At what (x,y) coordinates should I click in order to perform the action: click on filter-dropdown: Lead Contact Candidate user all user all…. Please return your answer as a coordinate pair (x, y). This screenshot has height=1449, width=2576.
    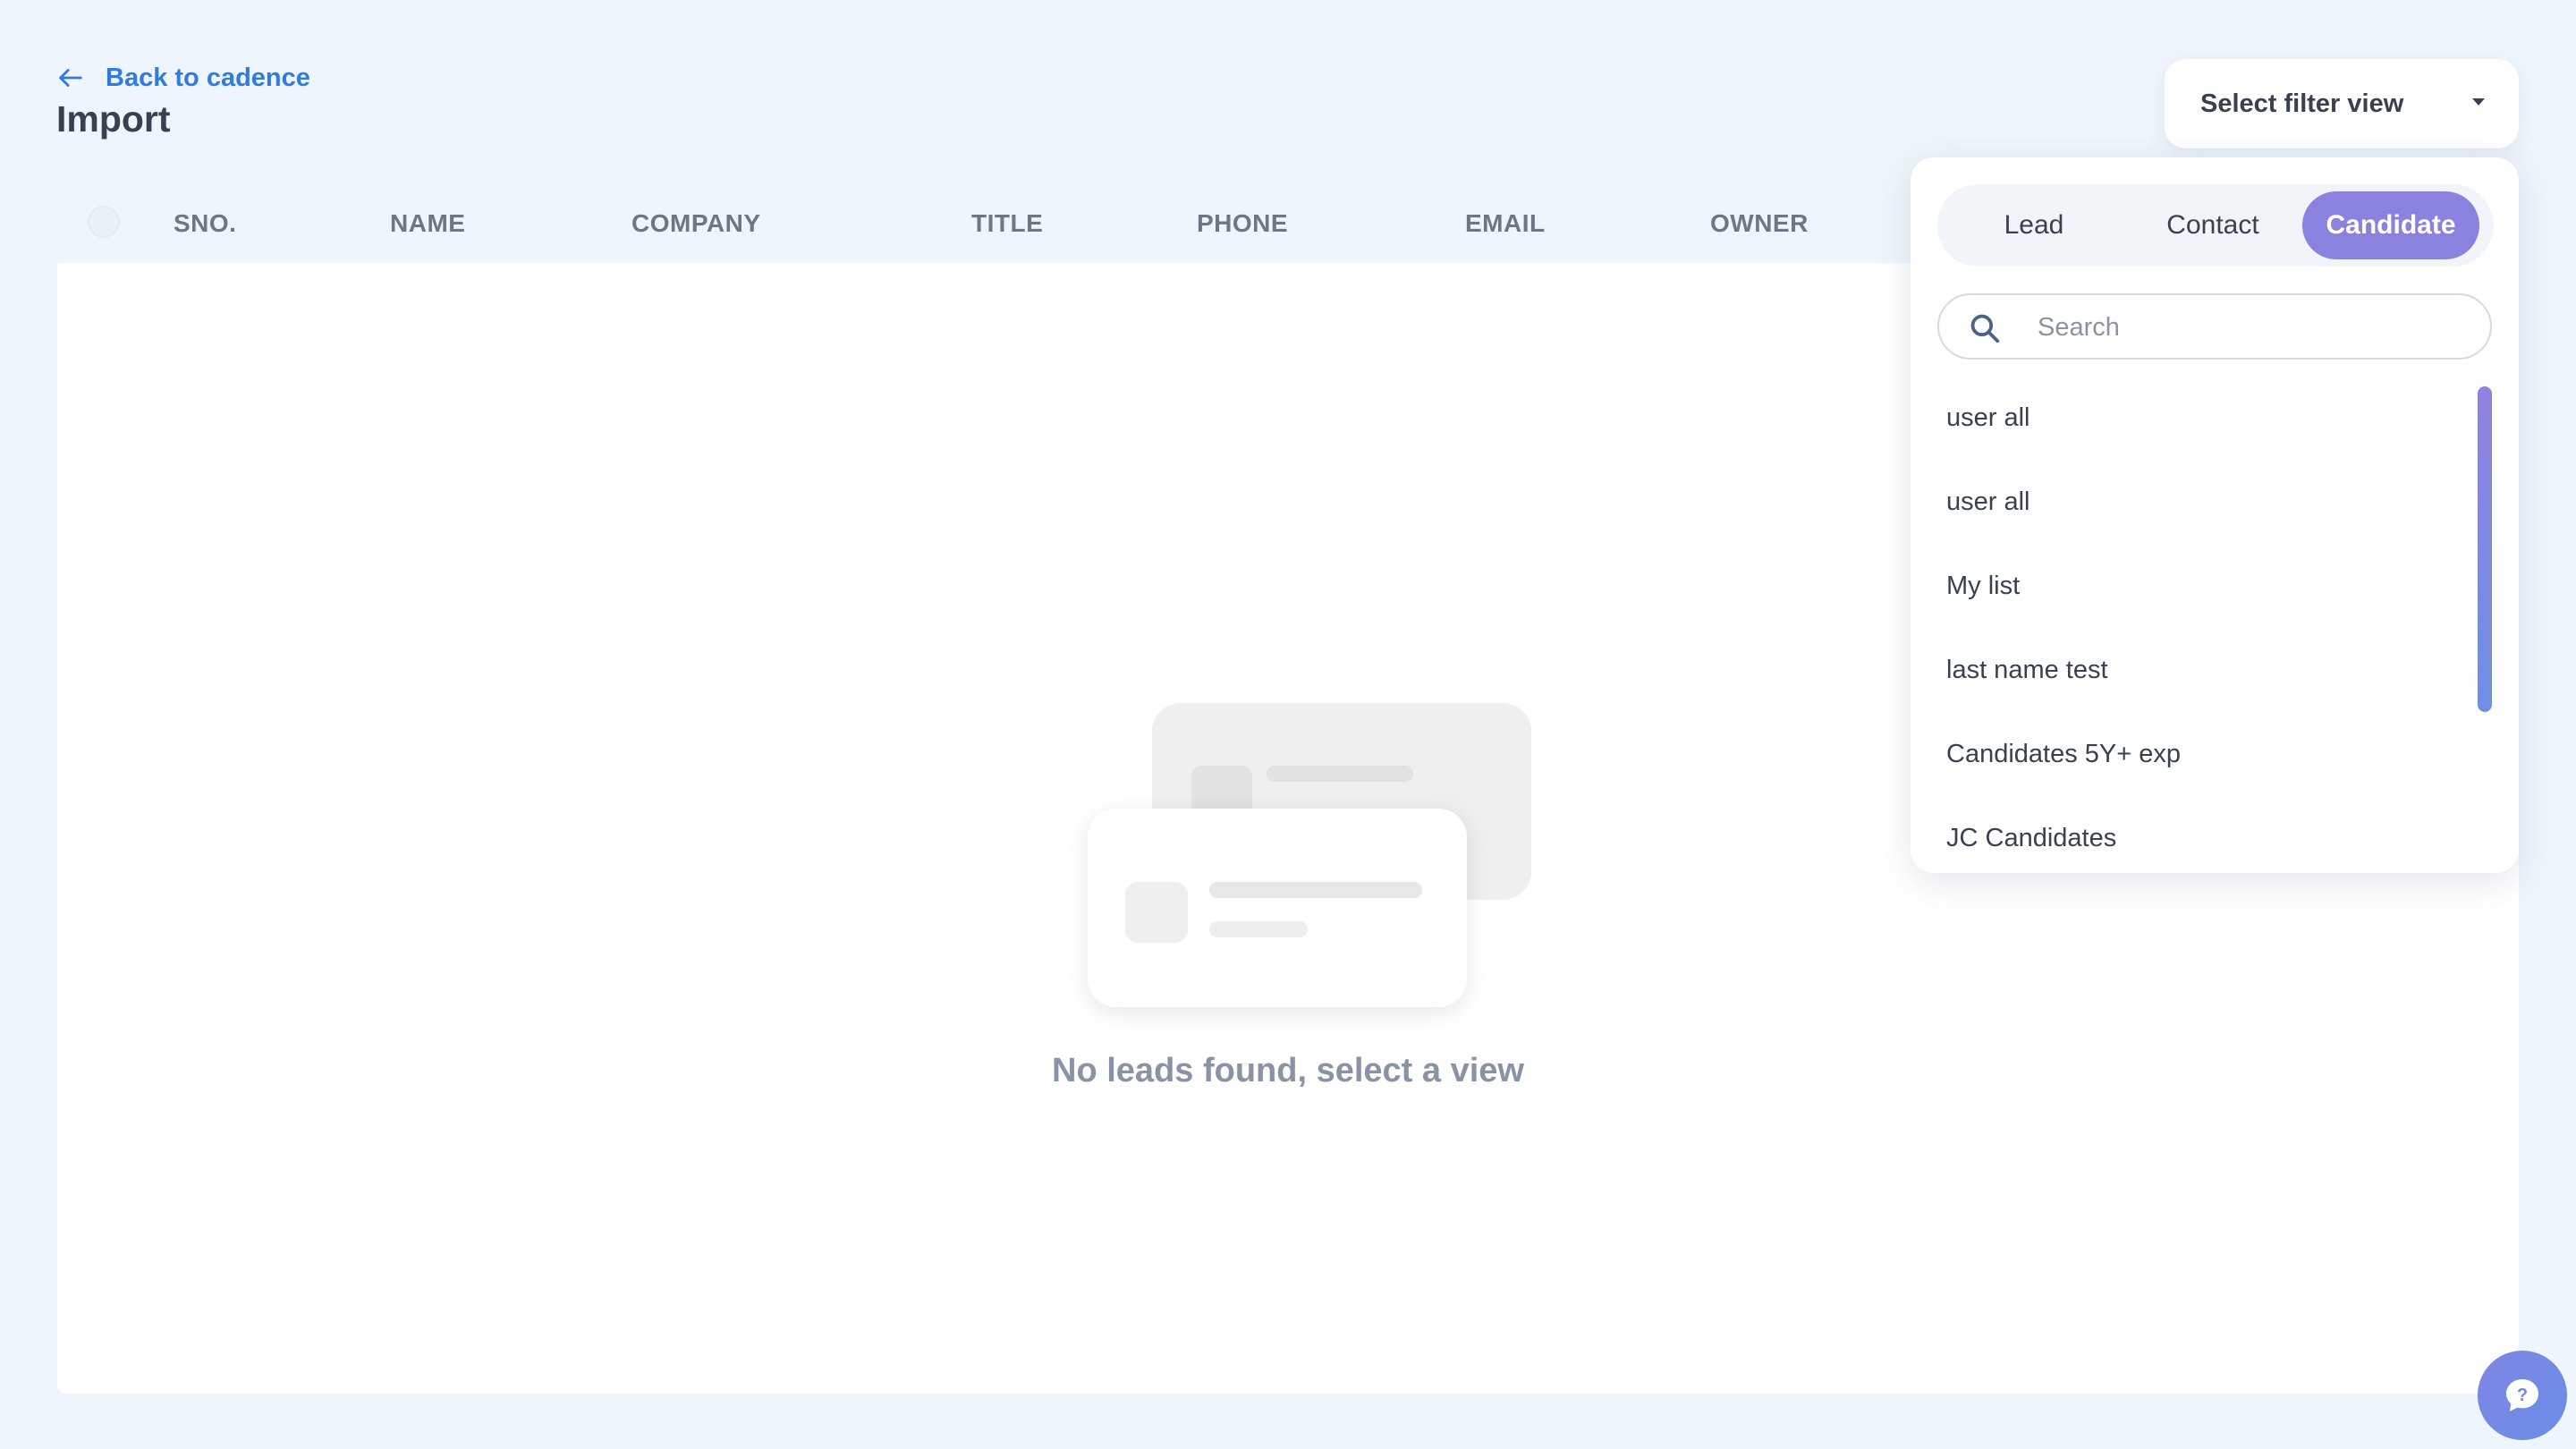
    Looking at the image, I should click on (2215, 515).